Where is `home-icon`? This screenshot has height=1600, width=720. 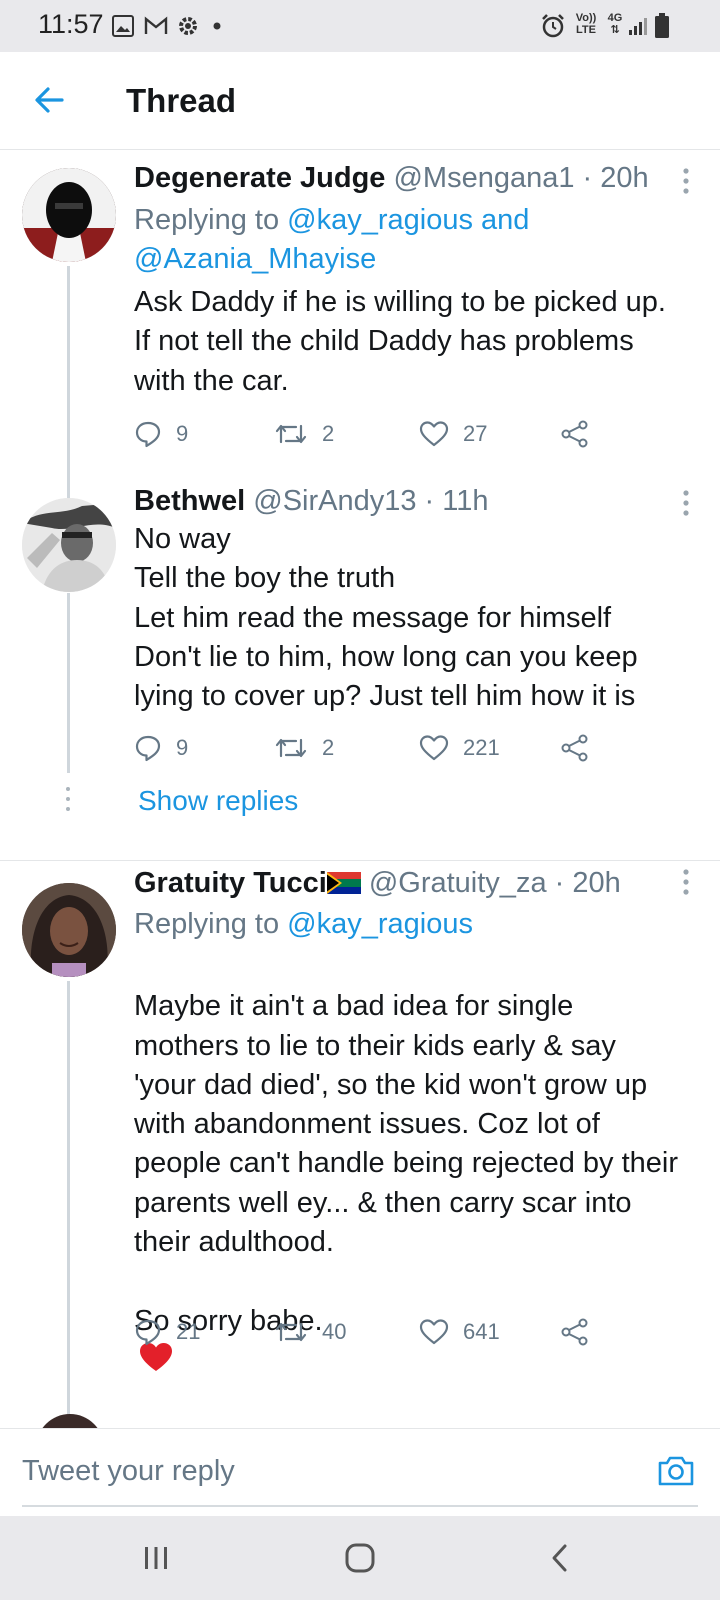 home-icon is located at coordinates (360, 1558).